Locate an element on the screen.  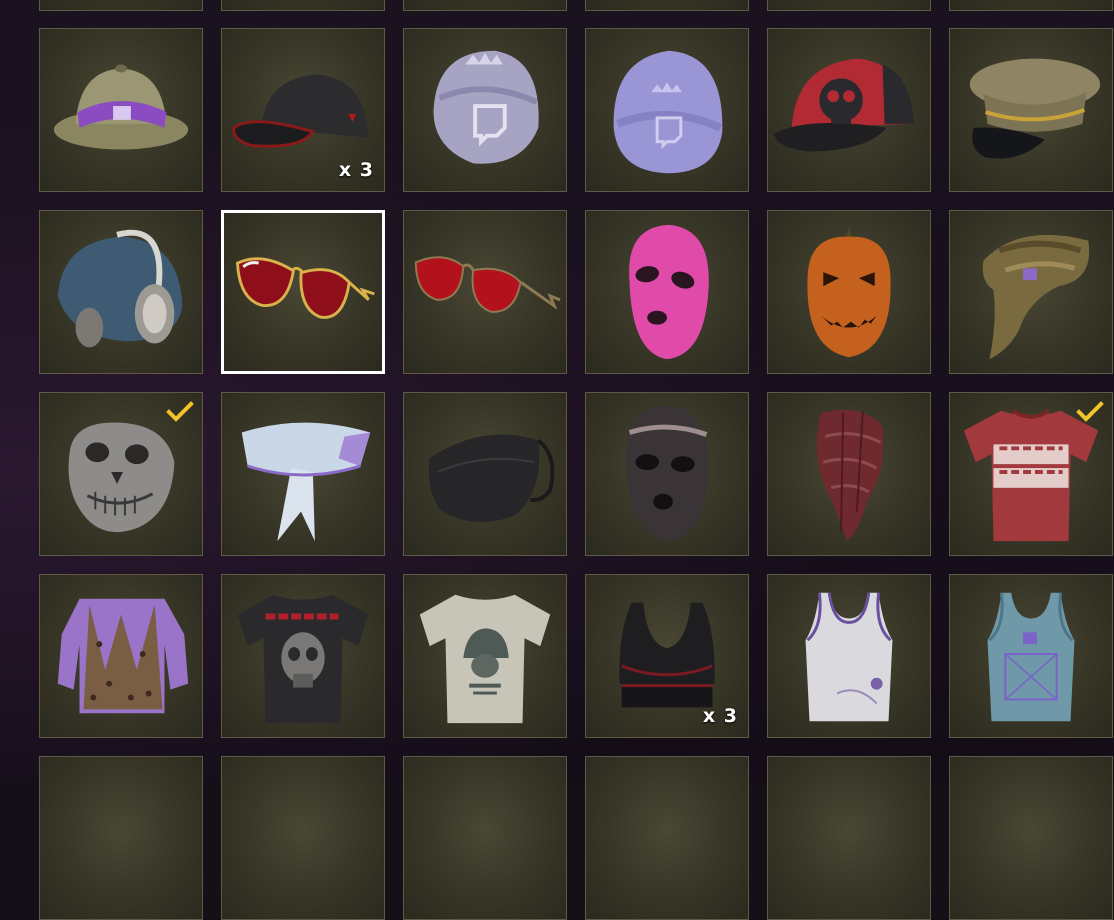
red-aviators-icon is located at coordinates (487, 284).